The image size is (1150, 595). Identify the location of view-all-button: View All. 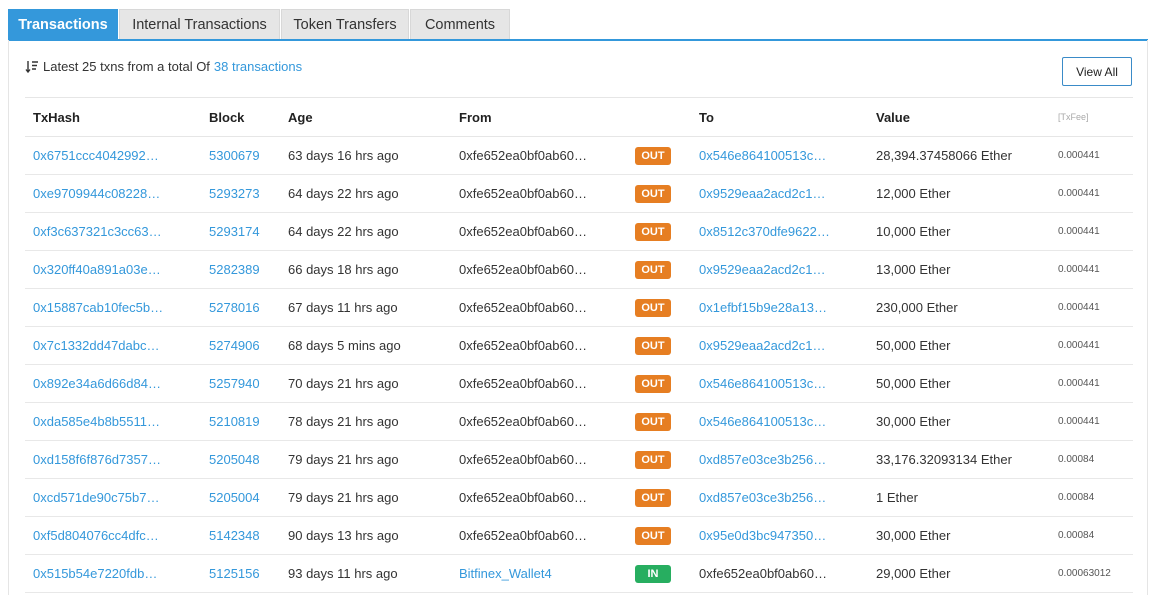
(1097, 71).